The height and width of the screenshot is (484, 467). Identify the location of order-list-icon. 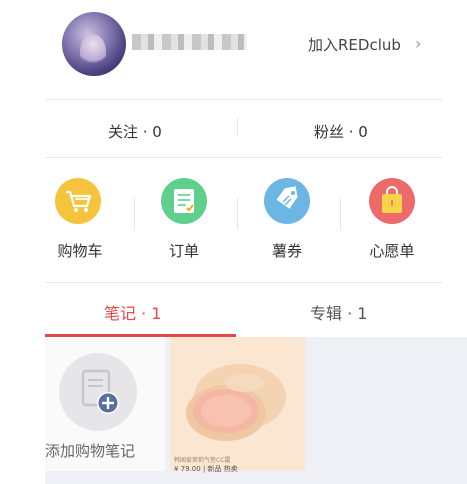
(184, 201).